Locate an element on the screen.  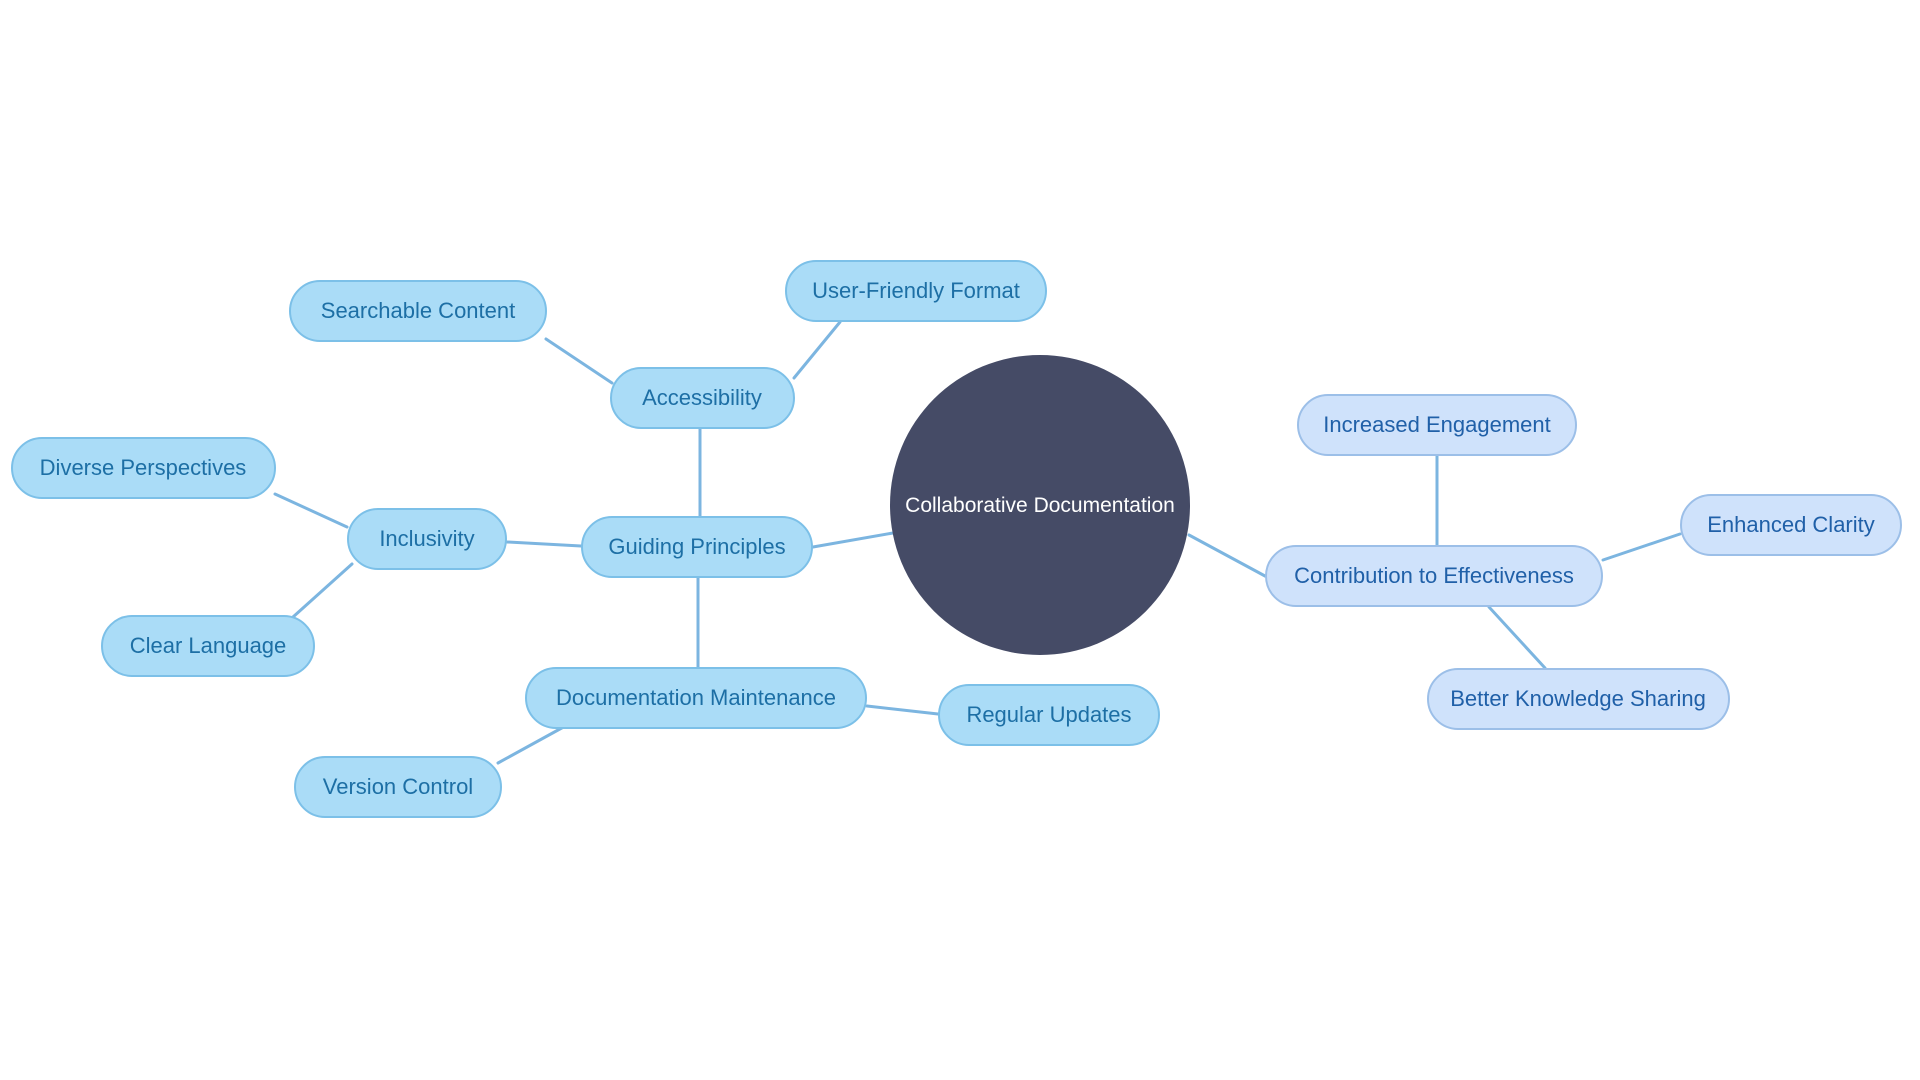
node-guiding-principles-label: Guiding Principles is located at coordinates (697, 546).